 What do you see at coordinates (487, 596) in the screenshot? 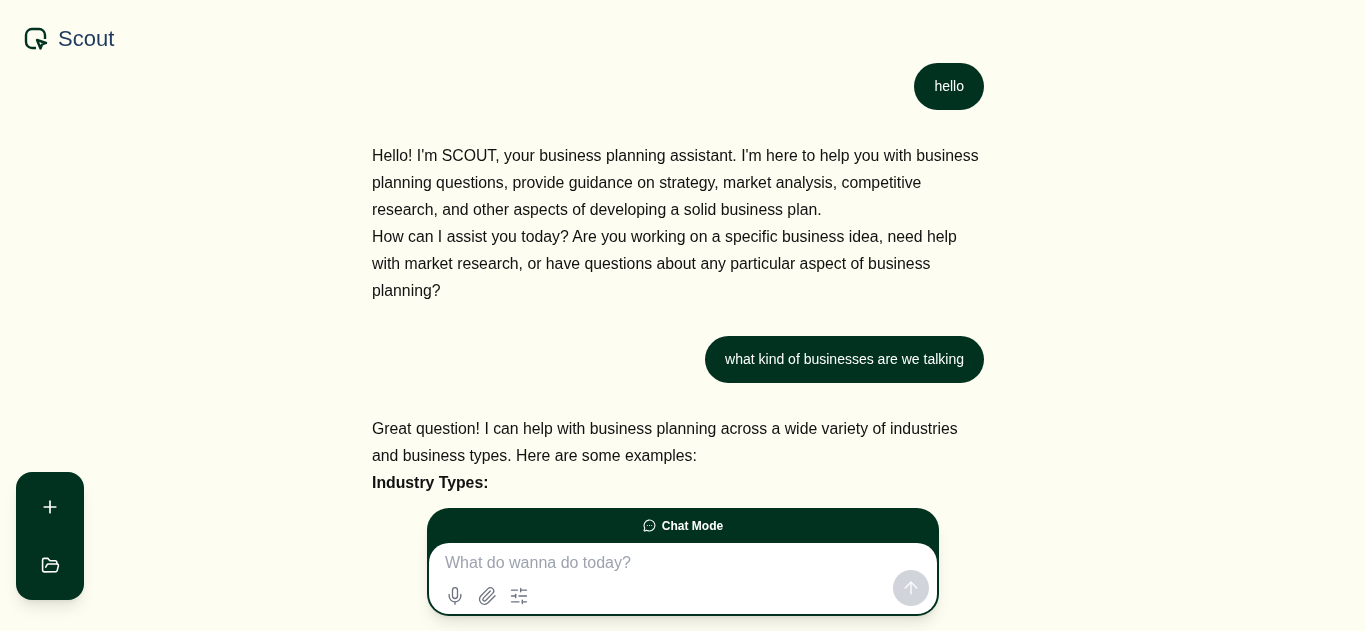
I see `attachment-icon` at bounding box center [487, 596].